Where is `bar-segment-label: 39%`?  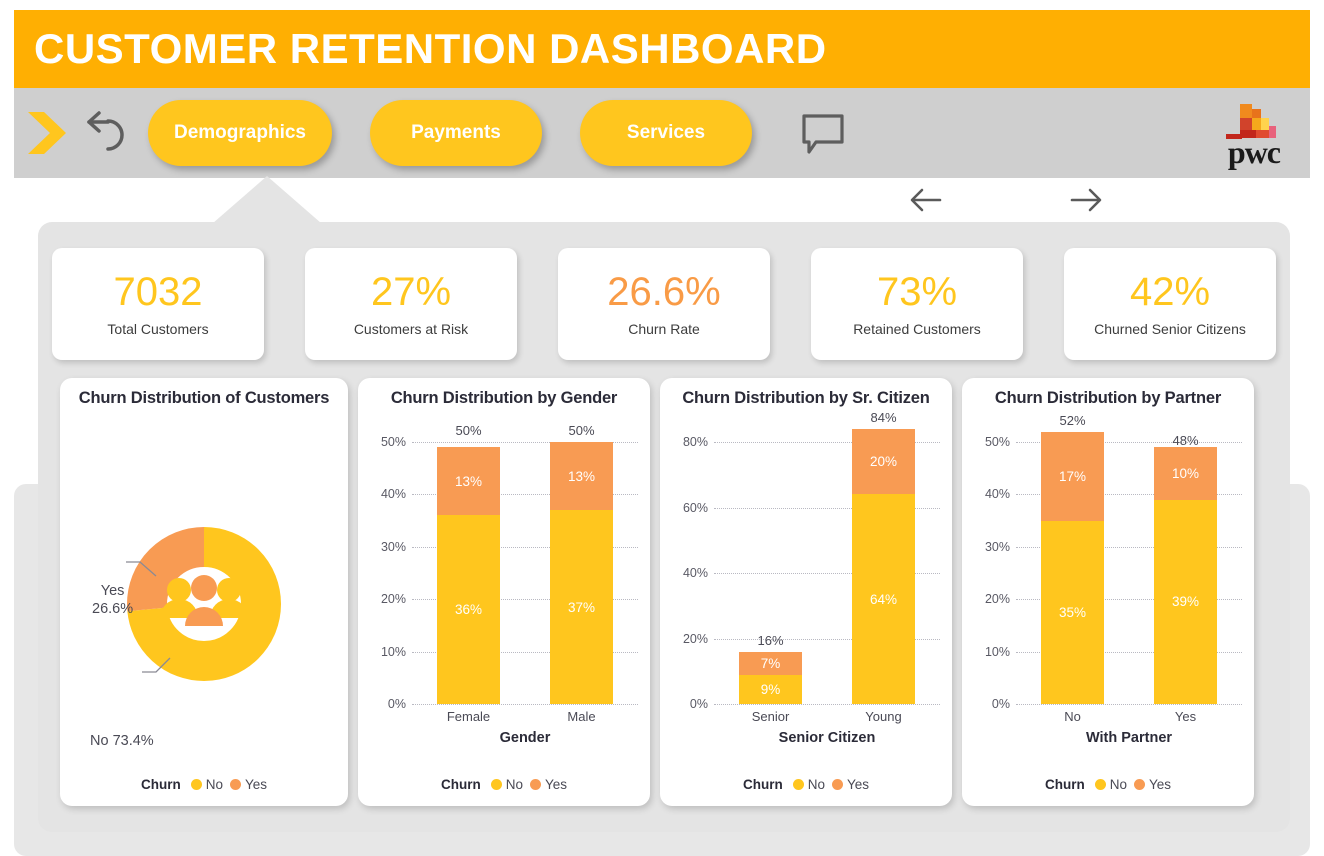
bar-segment-label: 39% is located at coordinates (1185, 602).